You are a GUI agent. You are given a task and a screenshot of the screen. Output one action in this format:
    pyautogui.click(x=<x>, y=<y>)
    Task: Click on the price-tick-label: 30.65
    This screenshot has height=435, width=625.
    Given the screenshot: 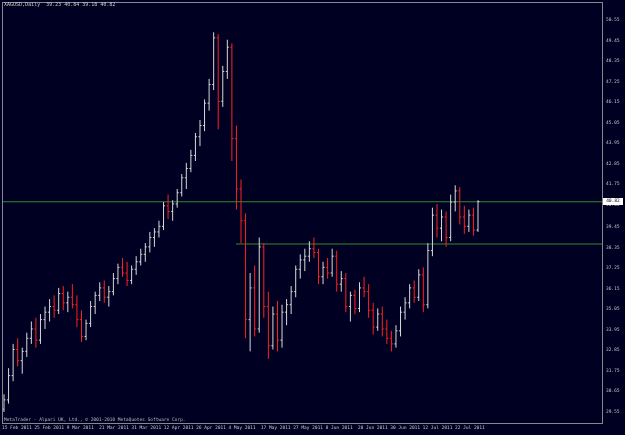 What is the action you would take?
    pyautogui.click(x=613, y=392)
    